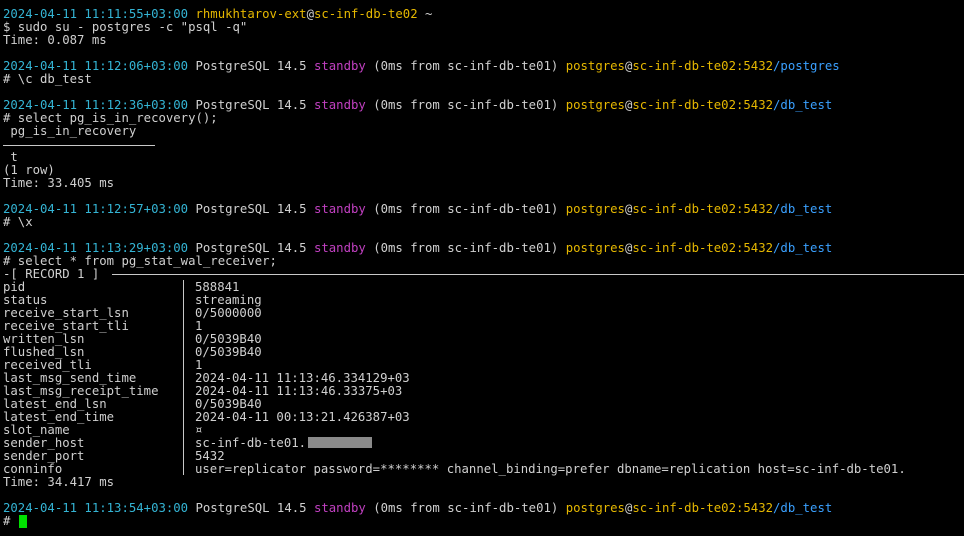 The height and width of the screenshot is (536, 964). What do you see at coordinates (96, 508) in the screenshot?
I see `timestamp: 2024-04-11 11:13:54+03:00` at bounding box center [96, 508].